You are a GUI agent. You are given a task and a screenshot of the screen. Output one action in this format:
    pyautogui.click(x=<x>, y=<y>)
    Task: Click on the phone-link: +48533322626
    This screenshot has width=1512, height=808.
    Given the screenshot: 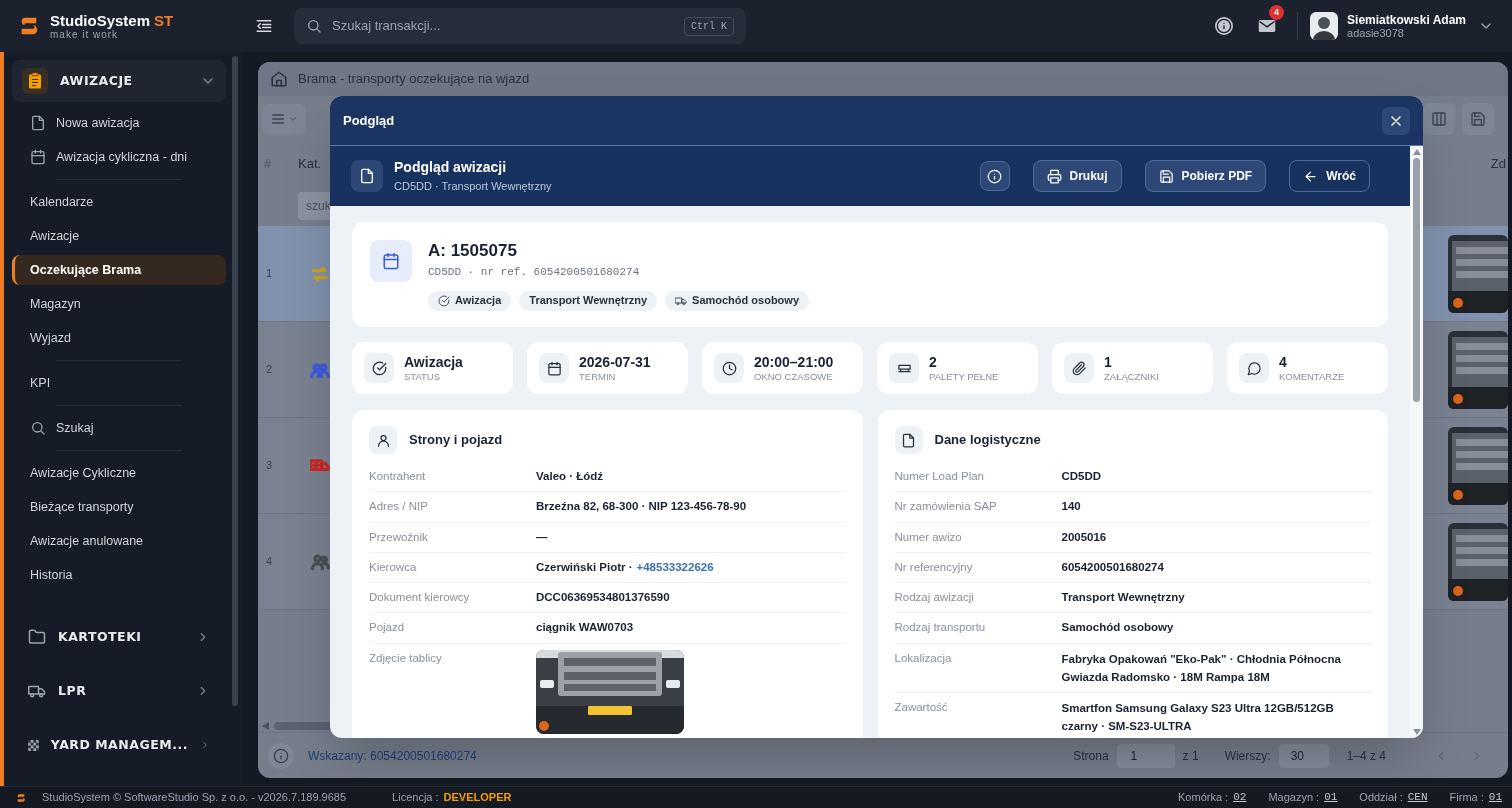 What is the action you would take?
    pyautogui.click(x=675, y=567)
    